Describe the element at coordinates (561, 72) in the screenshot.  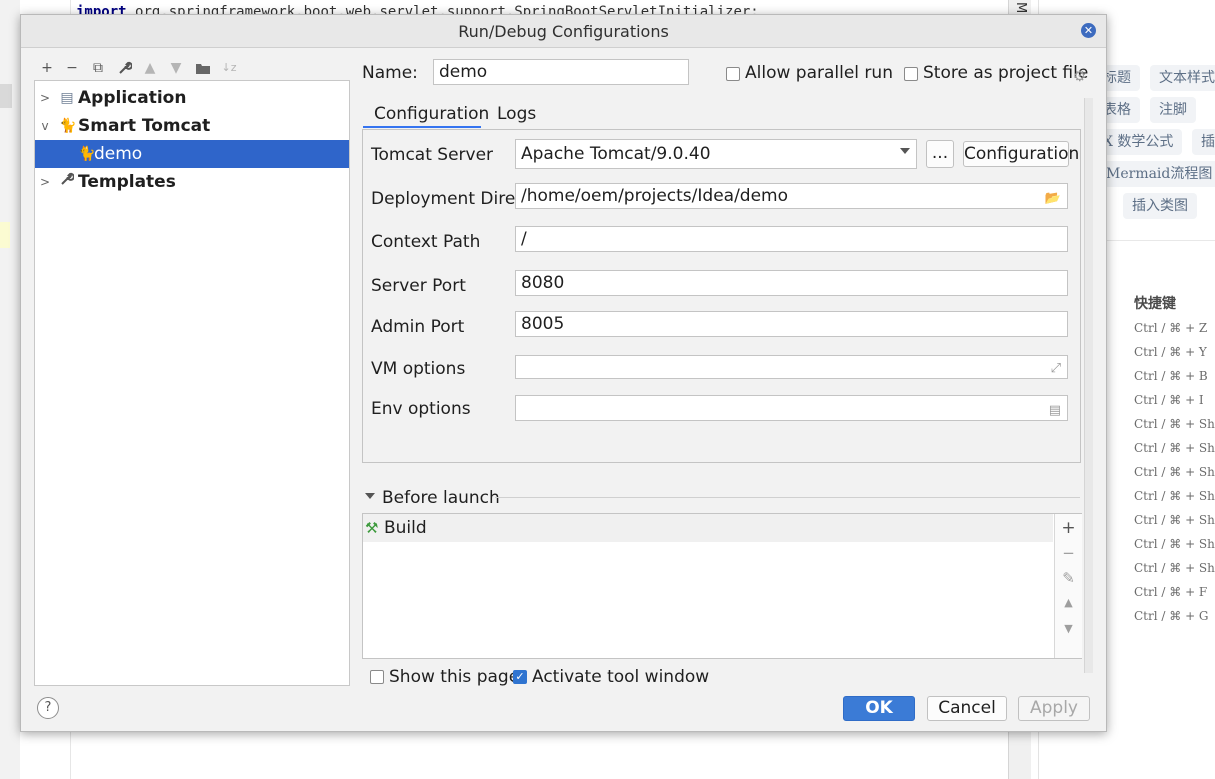
I see `name-input: demo` at that location.